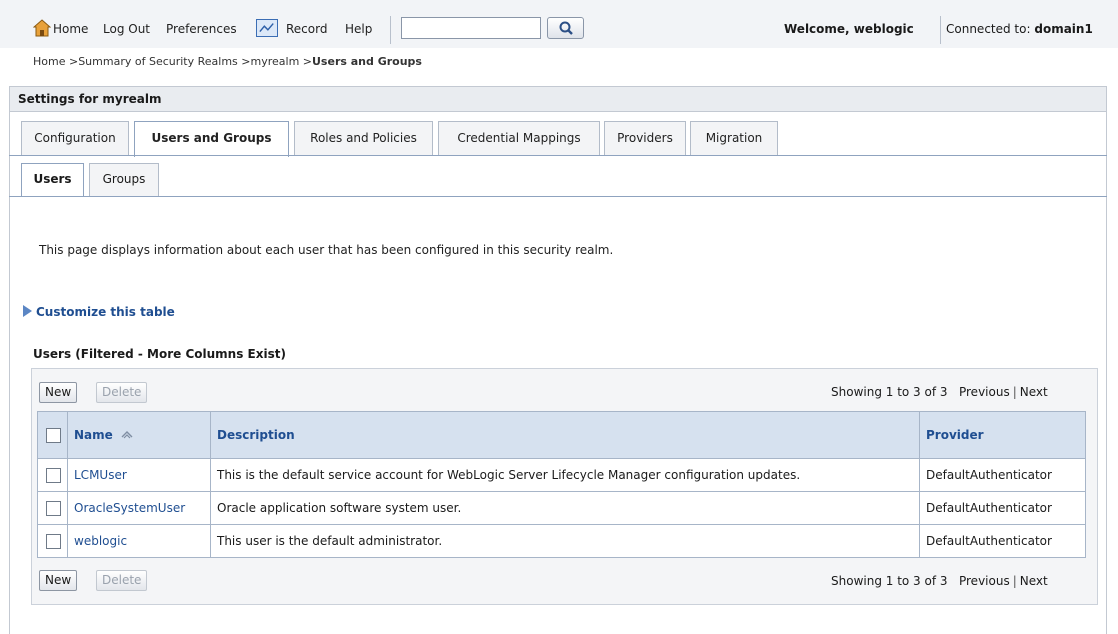 The height and width of the screenshot is (634, 1118). I want to click on breadcrumb-security-realms: Summary of Security Realms >, so click(164, 61).